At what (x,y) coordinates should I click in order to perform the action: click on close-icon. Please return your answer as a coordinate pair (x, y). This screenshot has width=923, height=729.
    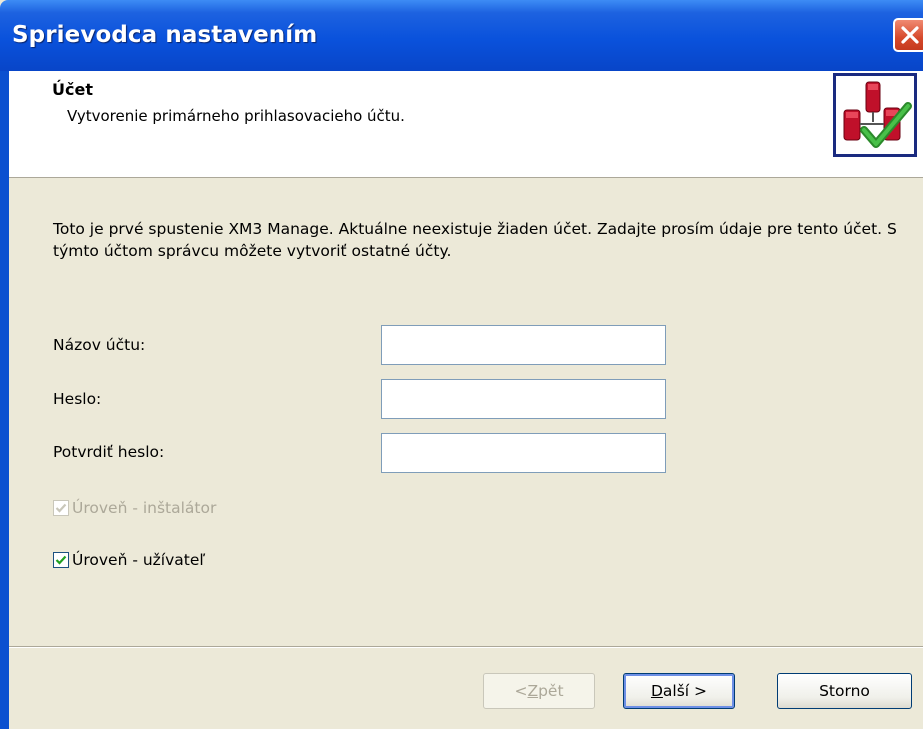
    Looking at the image, I should click on (910, 35).